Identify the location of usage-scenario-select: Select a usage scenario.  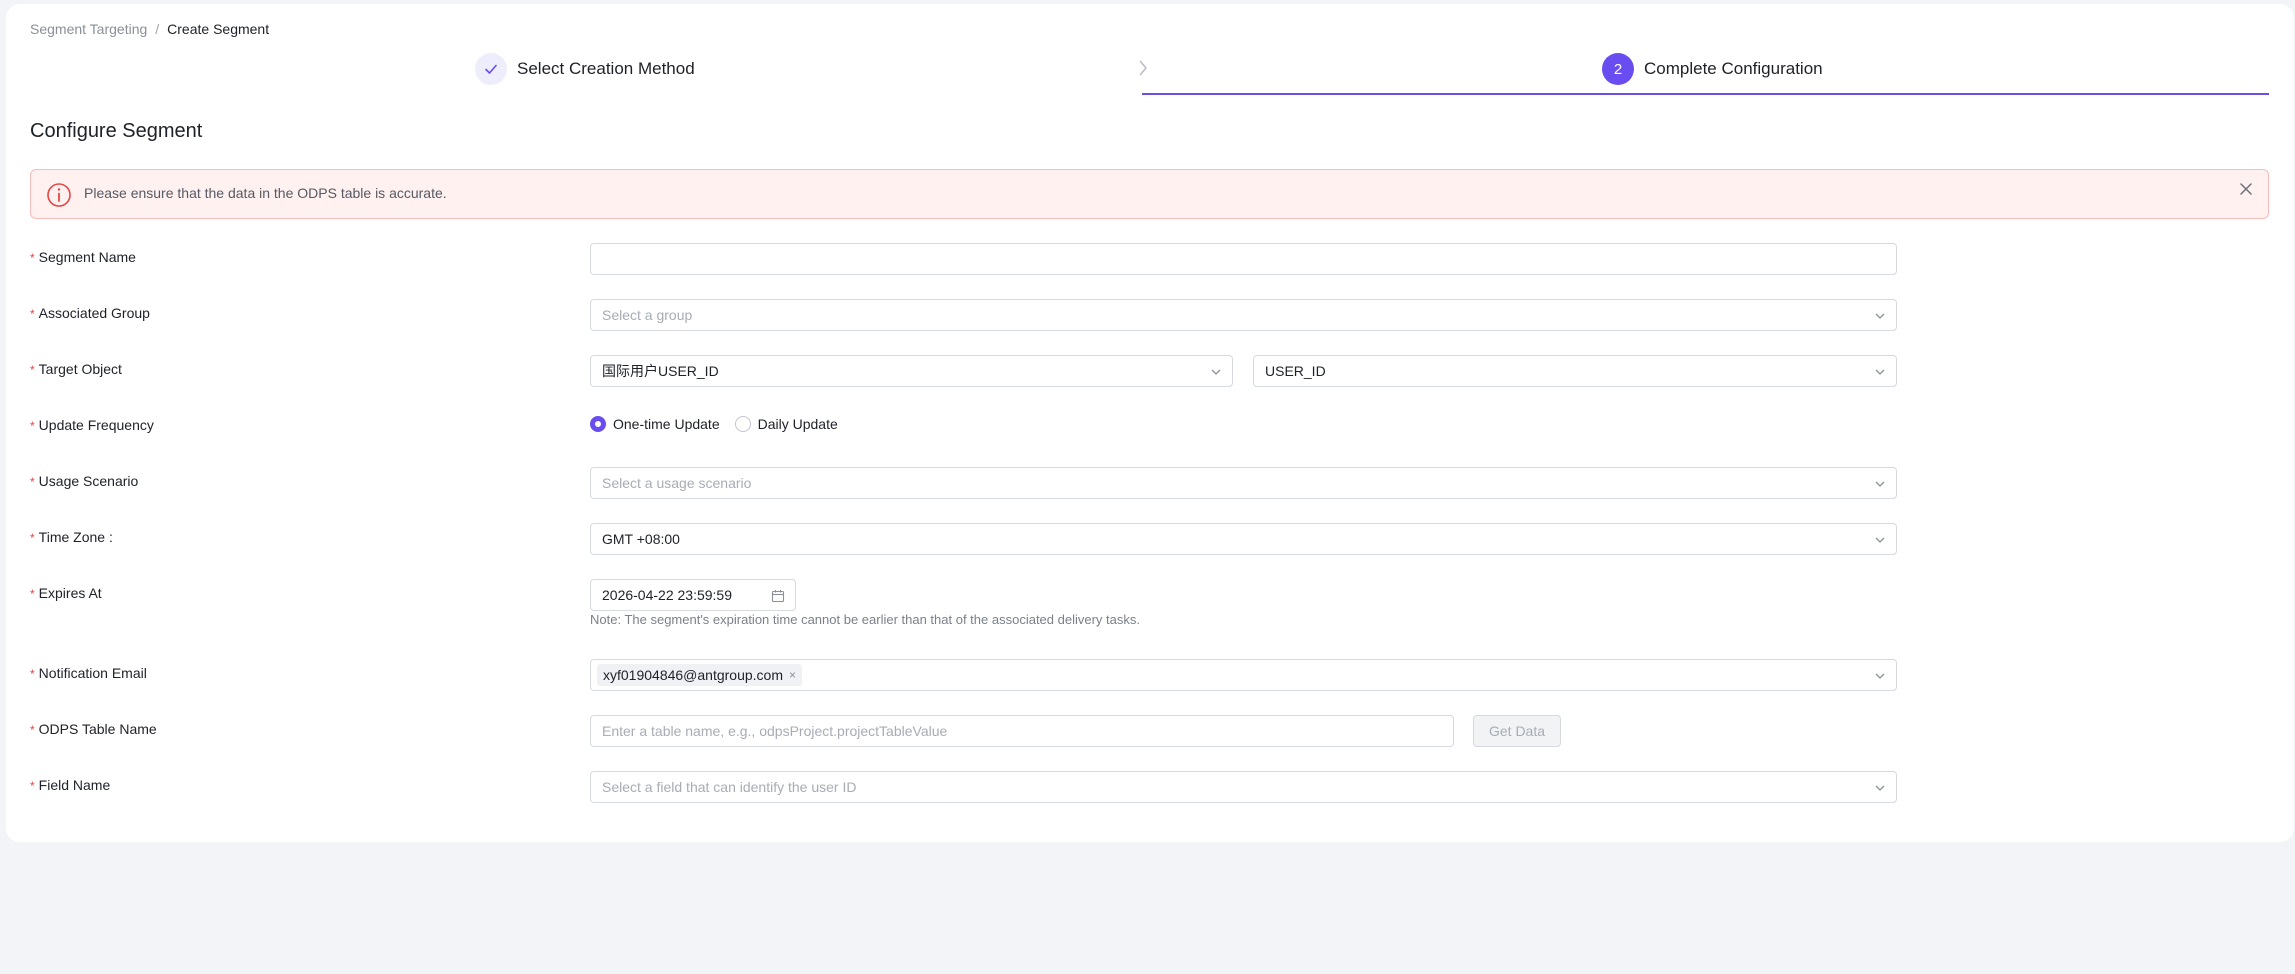
(1243, 483).